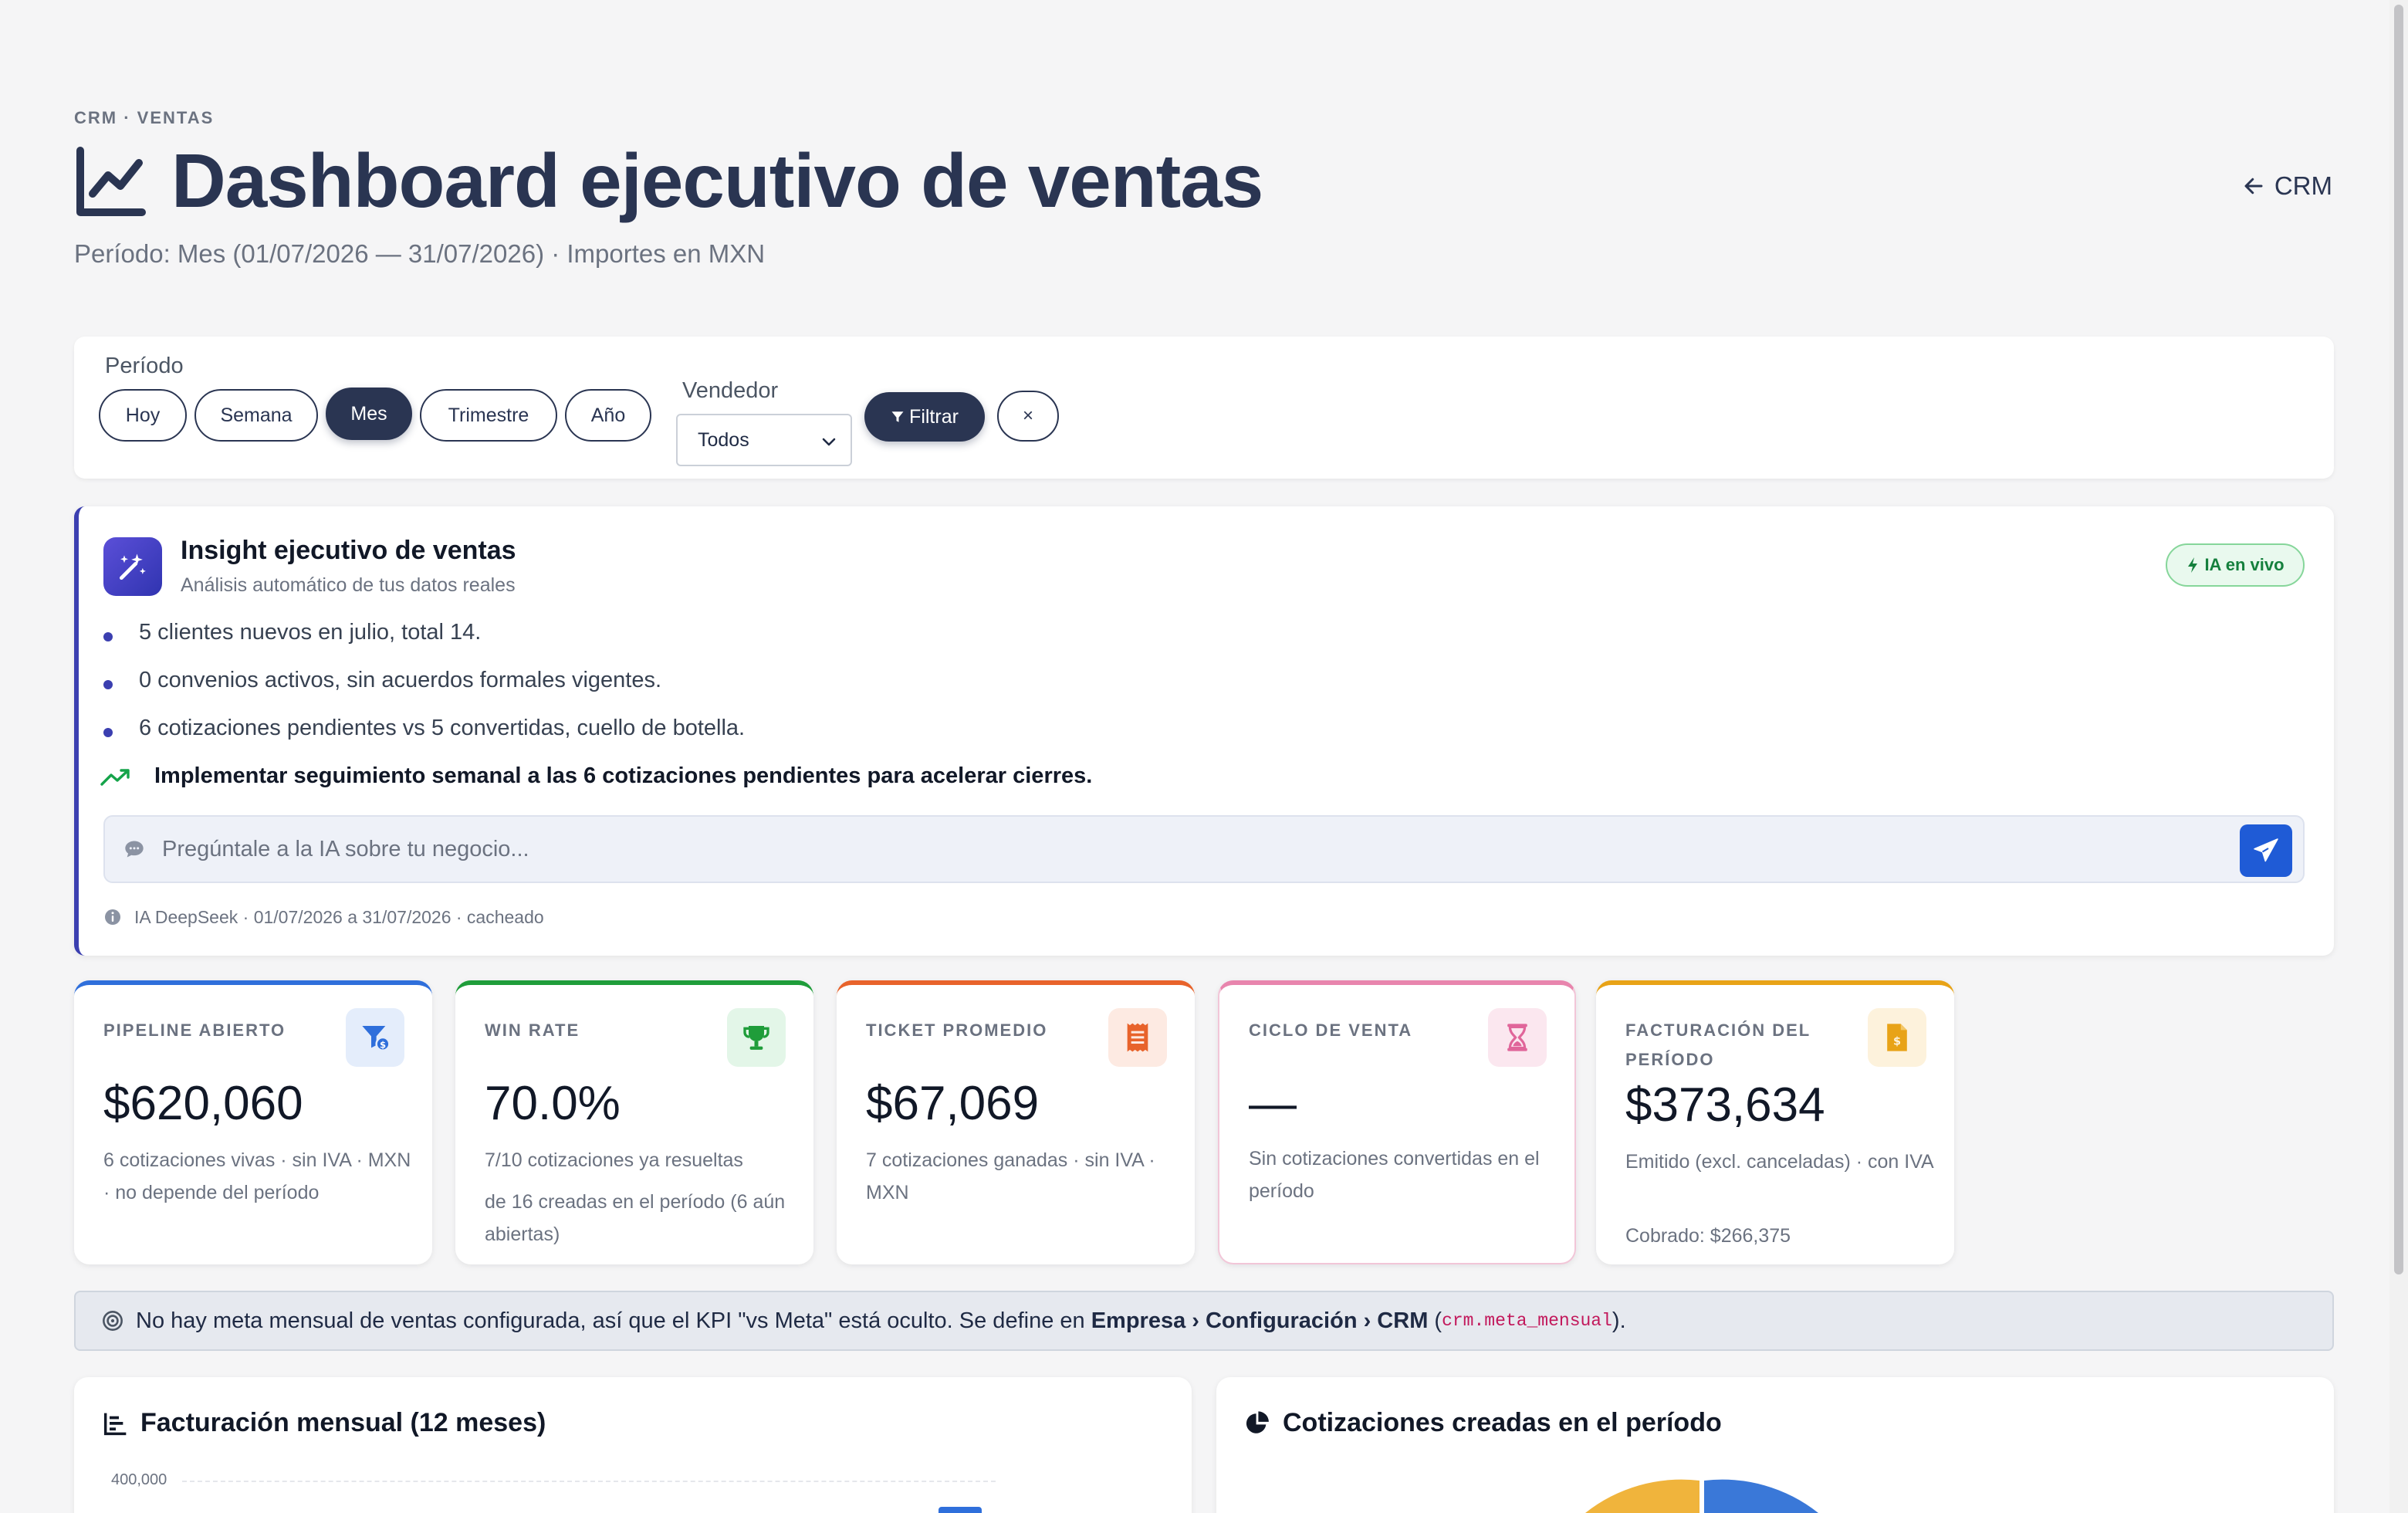 This screenshot has height=1513, width=2408. I want to click on filter-button: Filtrar, so click(925, 417).